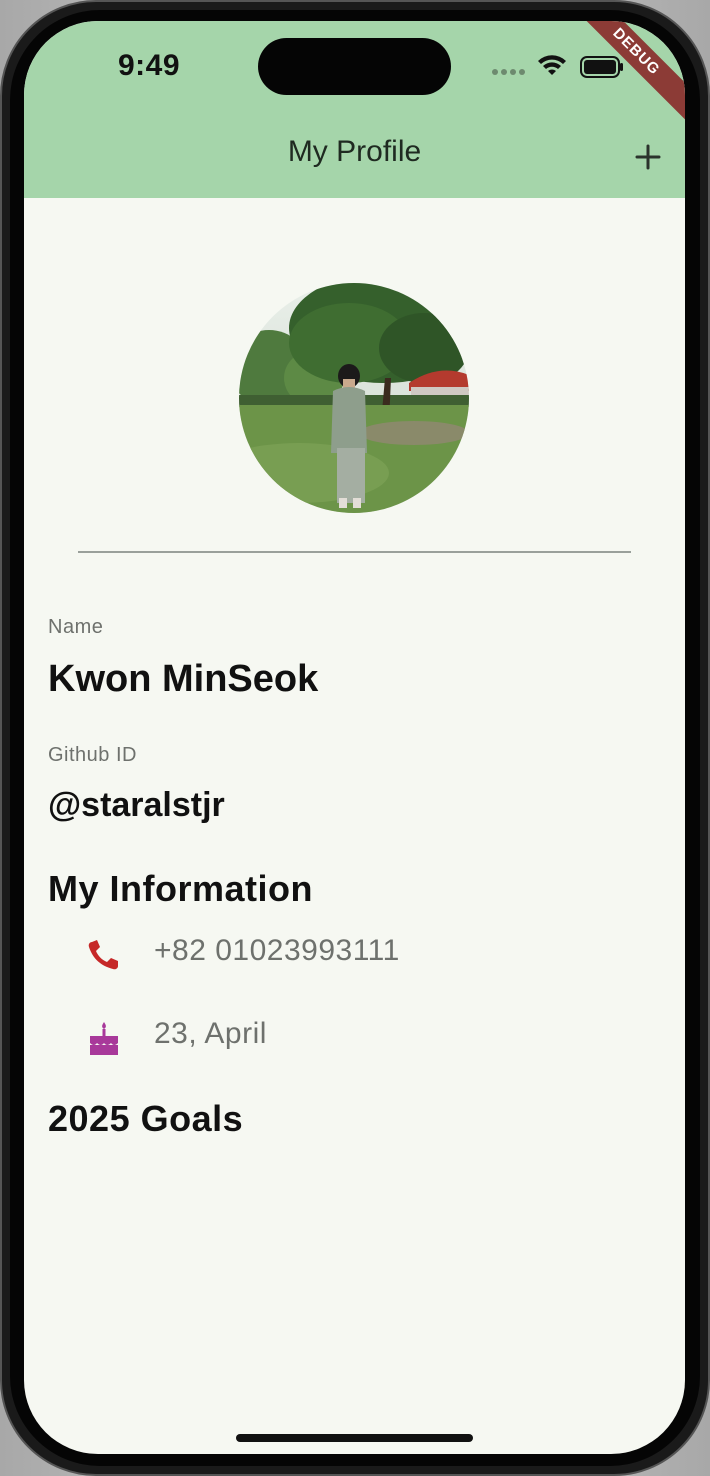 The image size is (710, 1476). I want to click on github-label: Github ID, so click(92, 755).